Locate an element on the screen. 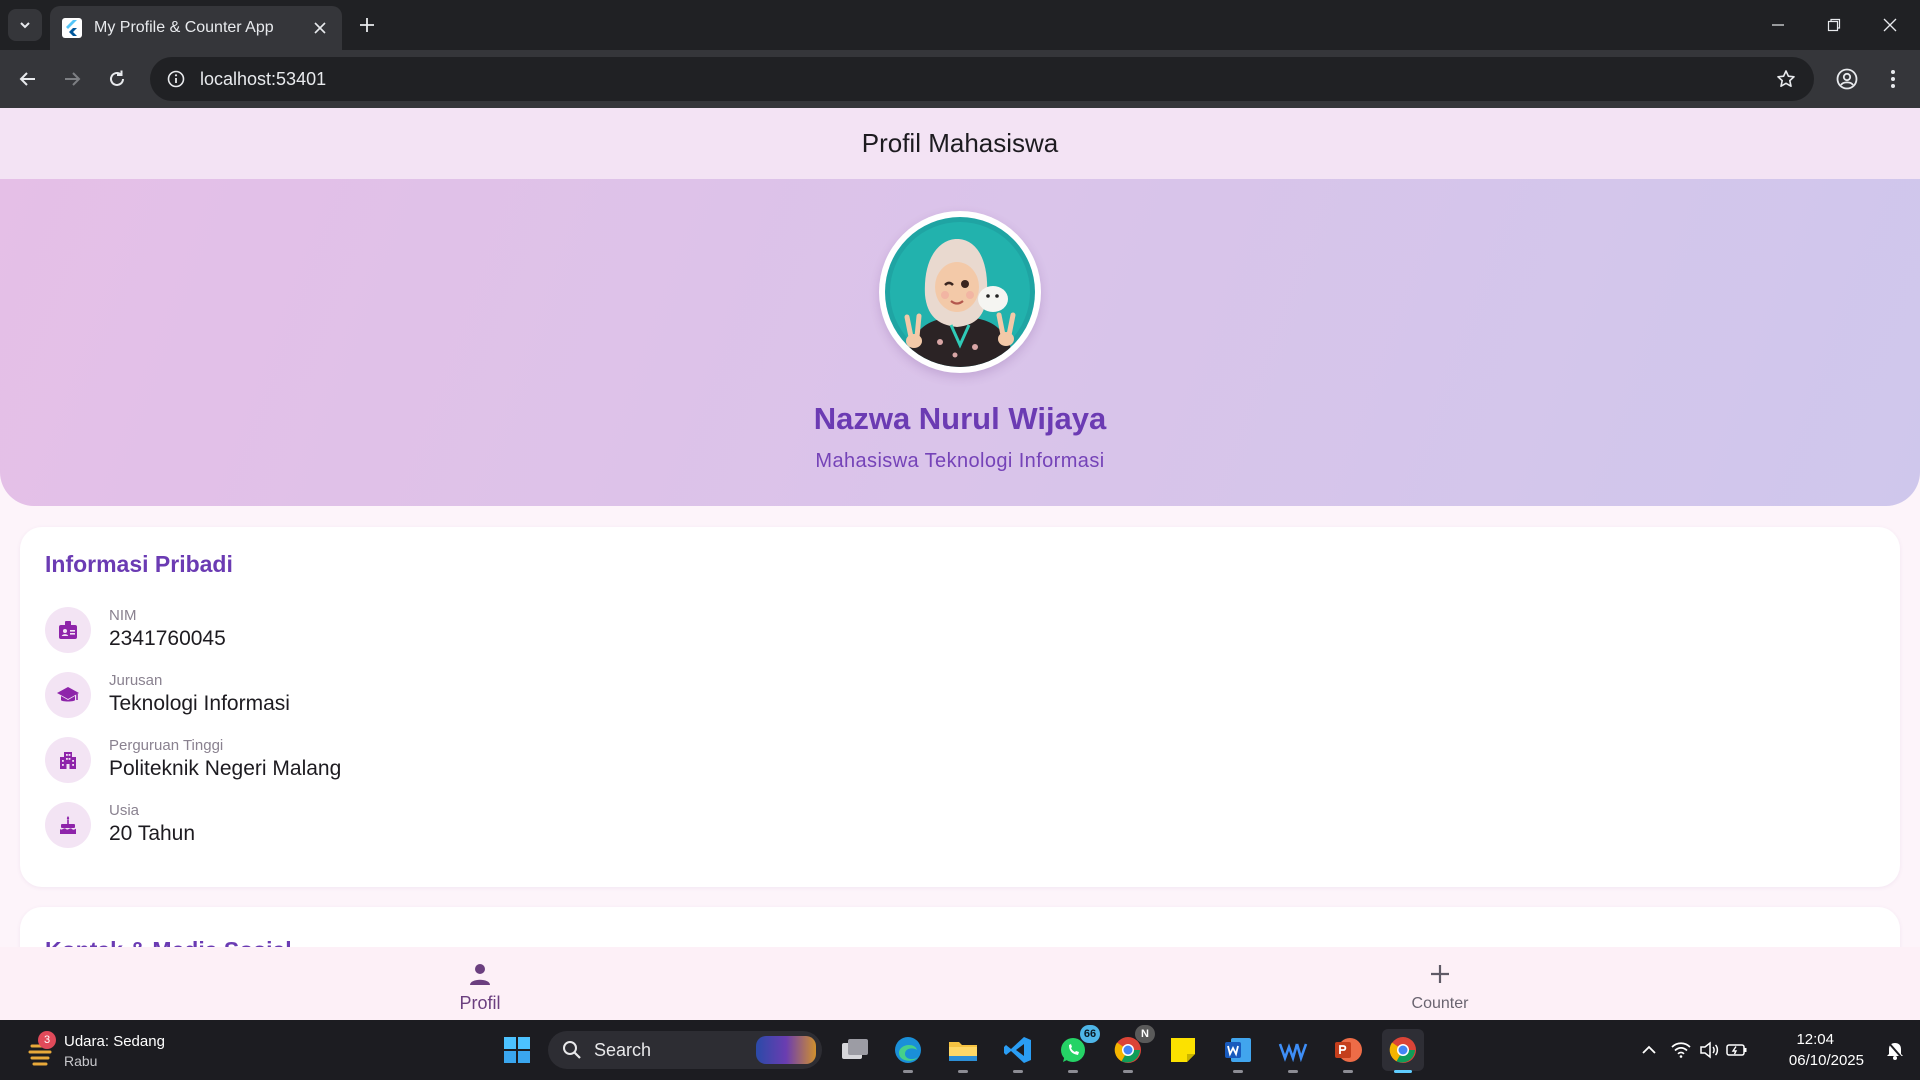 The width and height of the screenshot is (1920, 1080). info-label: Perguruan Tinggi is located at coordinates (166, 745).